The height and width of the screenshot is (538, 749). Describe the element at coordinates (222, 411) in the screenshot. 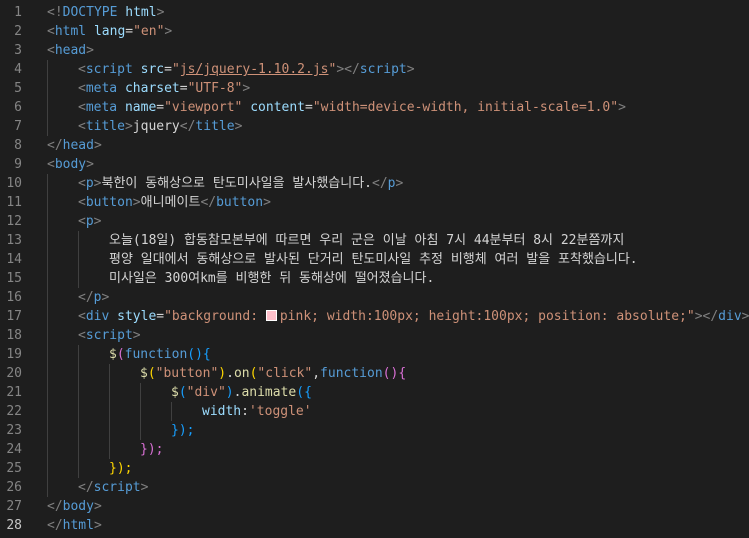

I see `code-token: width` at that location.